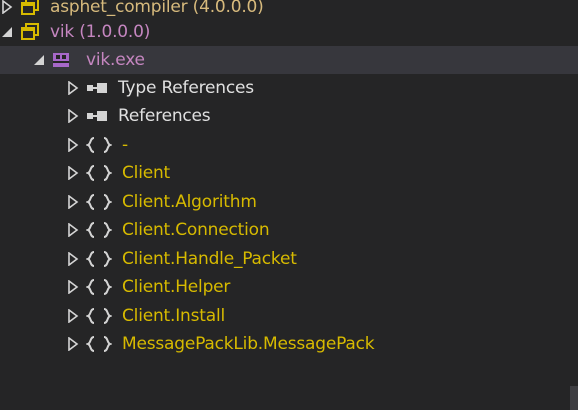 This screenshot has width=578, height=410. I want to click on tree-item-label: vik.exe, so click(115, 60).